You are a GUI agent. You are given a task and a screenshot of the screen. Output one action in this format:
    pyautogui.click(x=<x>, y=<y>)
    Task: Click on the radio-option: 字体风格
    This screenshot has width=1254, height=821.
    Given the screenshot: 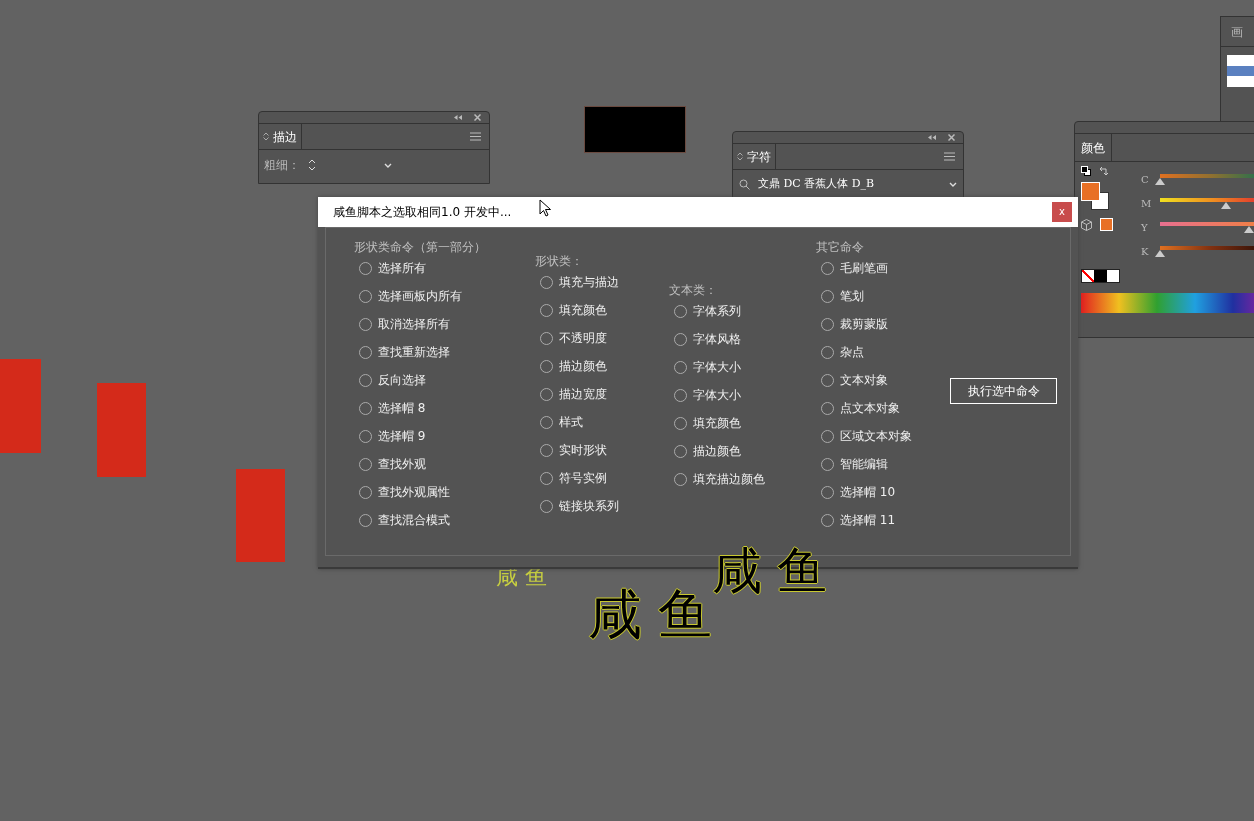 What is the action you would take?
    pyautogui.click(x=745, y=339)
    